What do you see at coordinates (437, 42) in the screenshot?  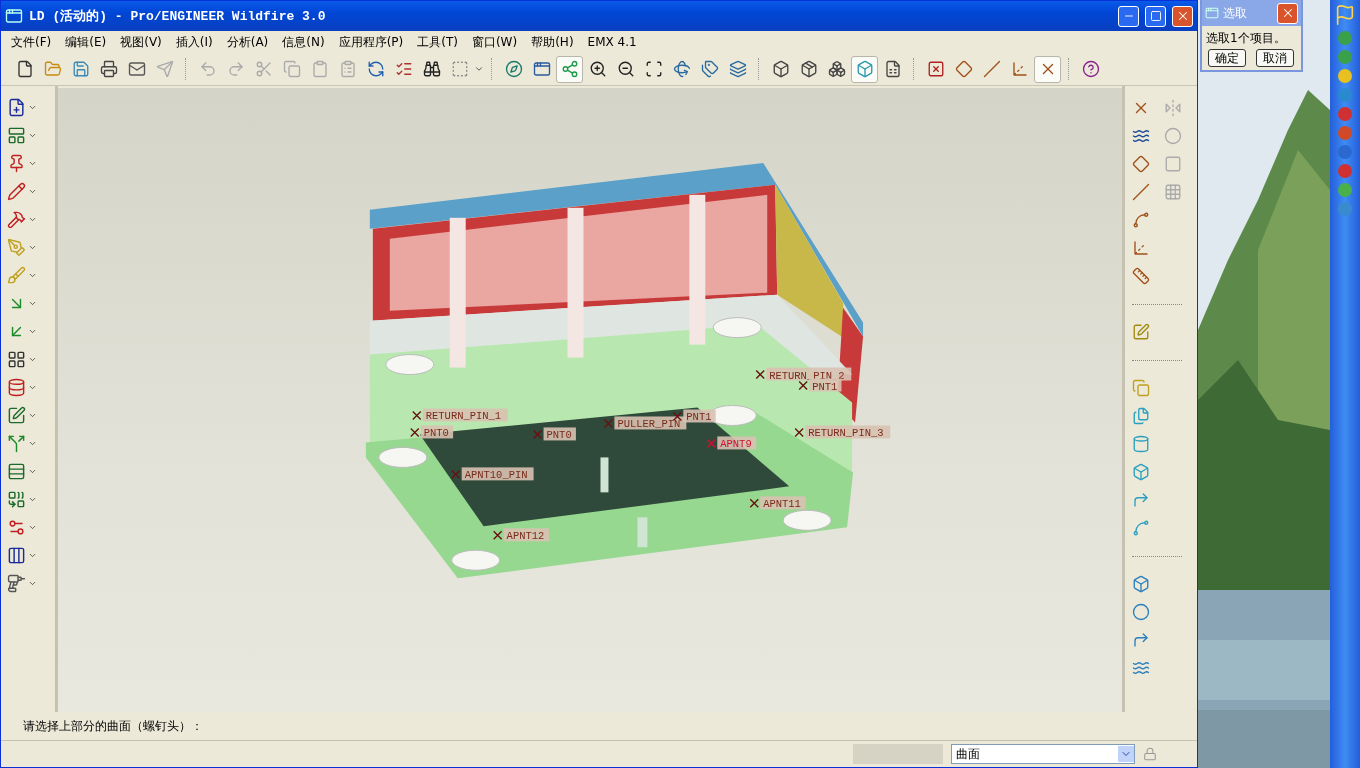 I see `menu-item: 工具(T)` at bounding box center [437, 42].